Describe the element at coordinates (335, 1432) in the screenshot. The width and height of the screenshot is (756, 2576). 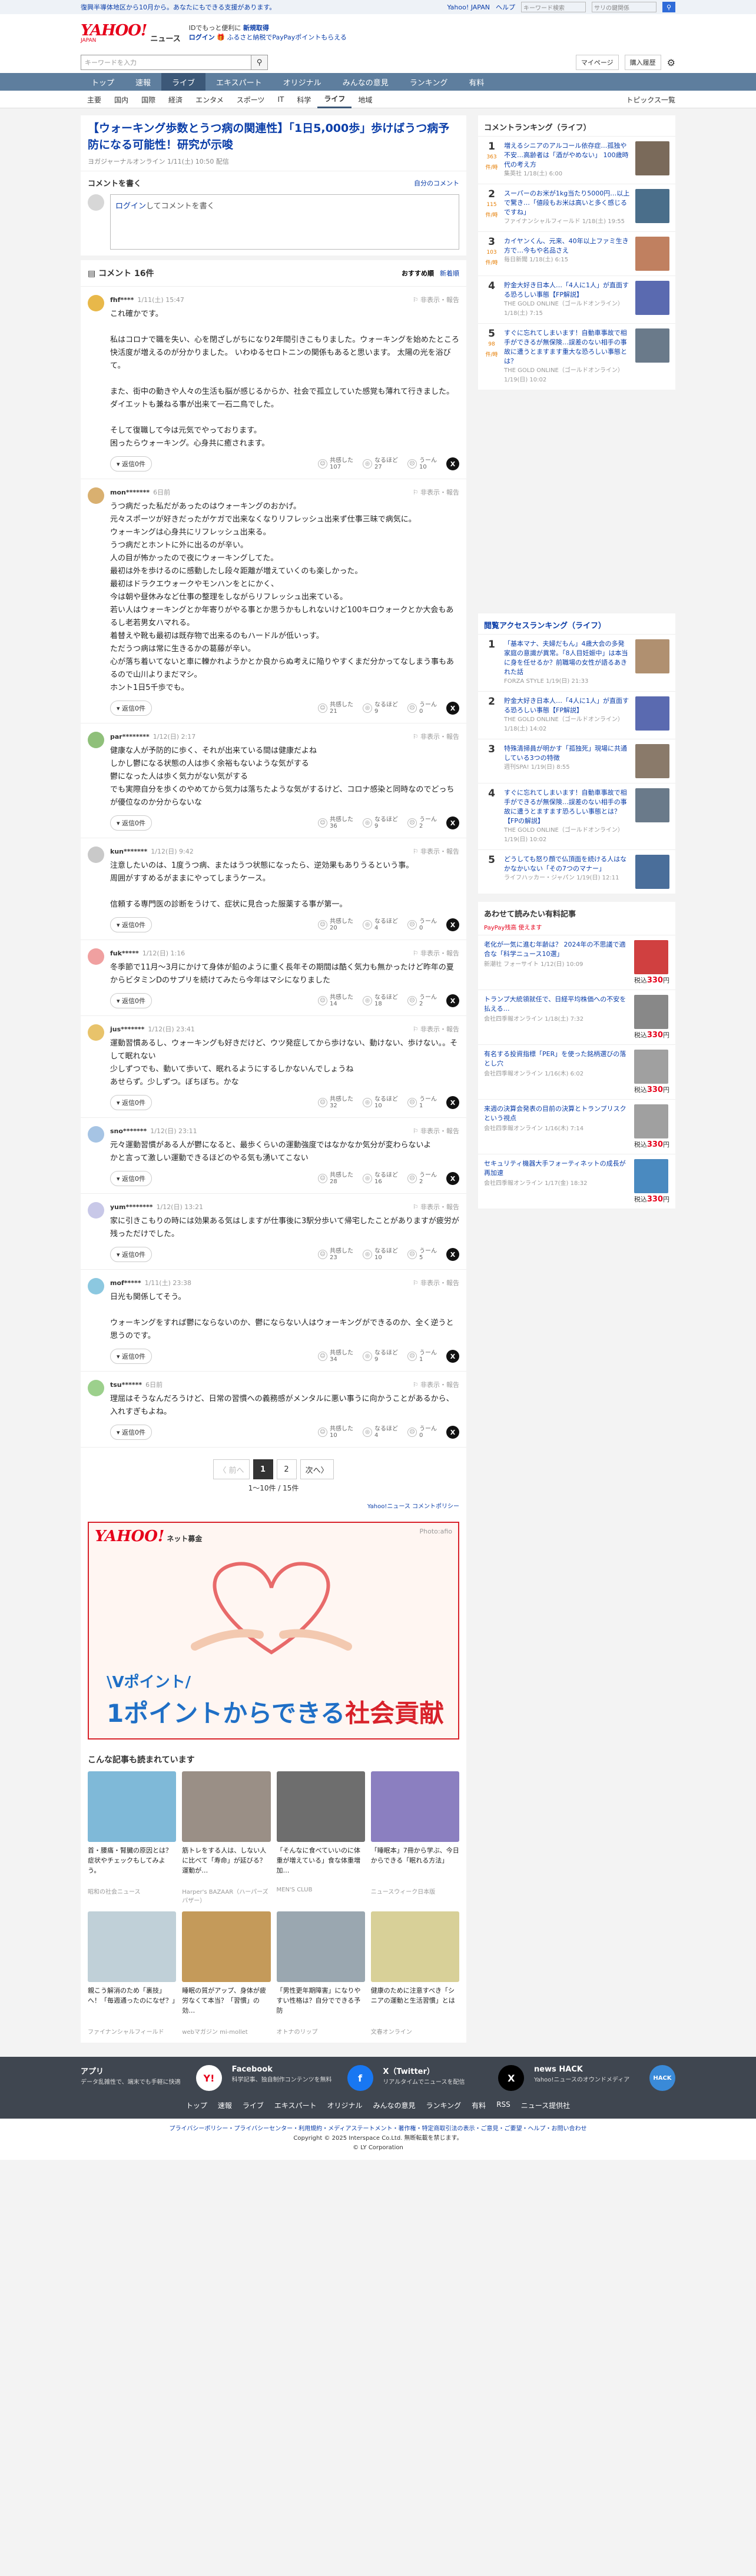
I see `reaction-agree: ☺ 共感した 10` at that location.